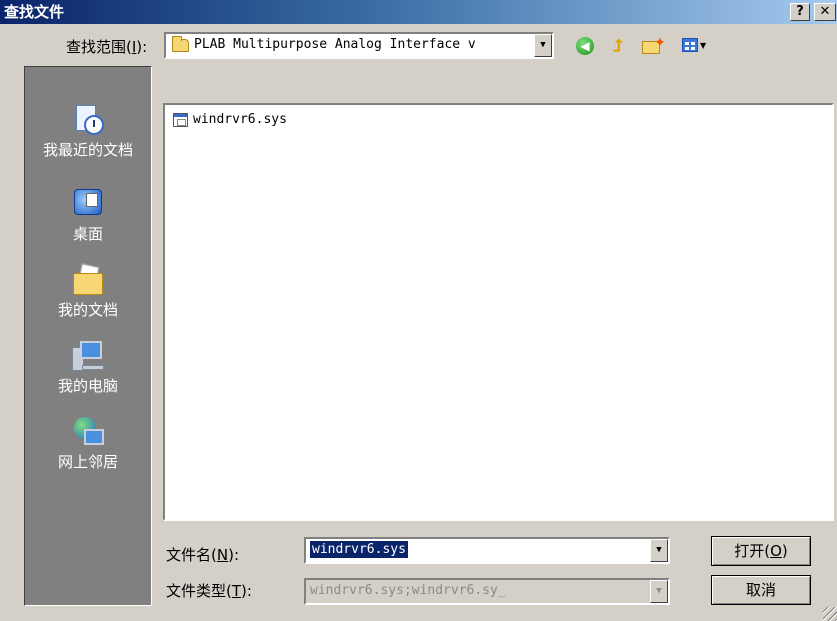 The width and height of the screenshot is (837, 621). I want to click on close-button: ✕, so click(825, 12).